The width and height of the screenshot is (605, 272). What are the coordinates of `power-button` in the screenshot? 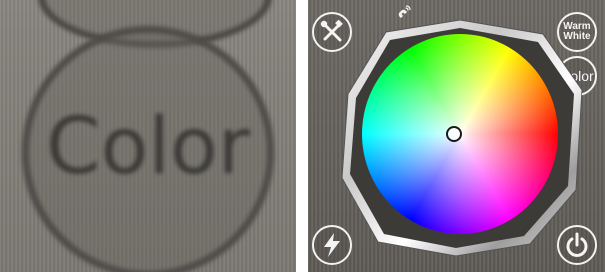 It's located at (577, 245).